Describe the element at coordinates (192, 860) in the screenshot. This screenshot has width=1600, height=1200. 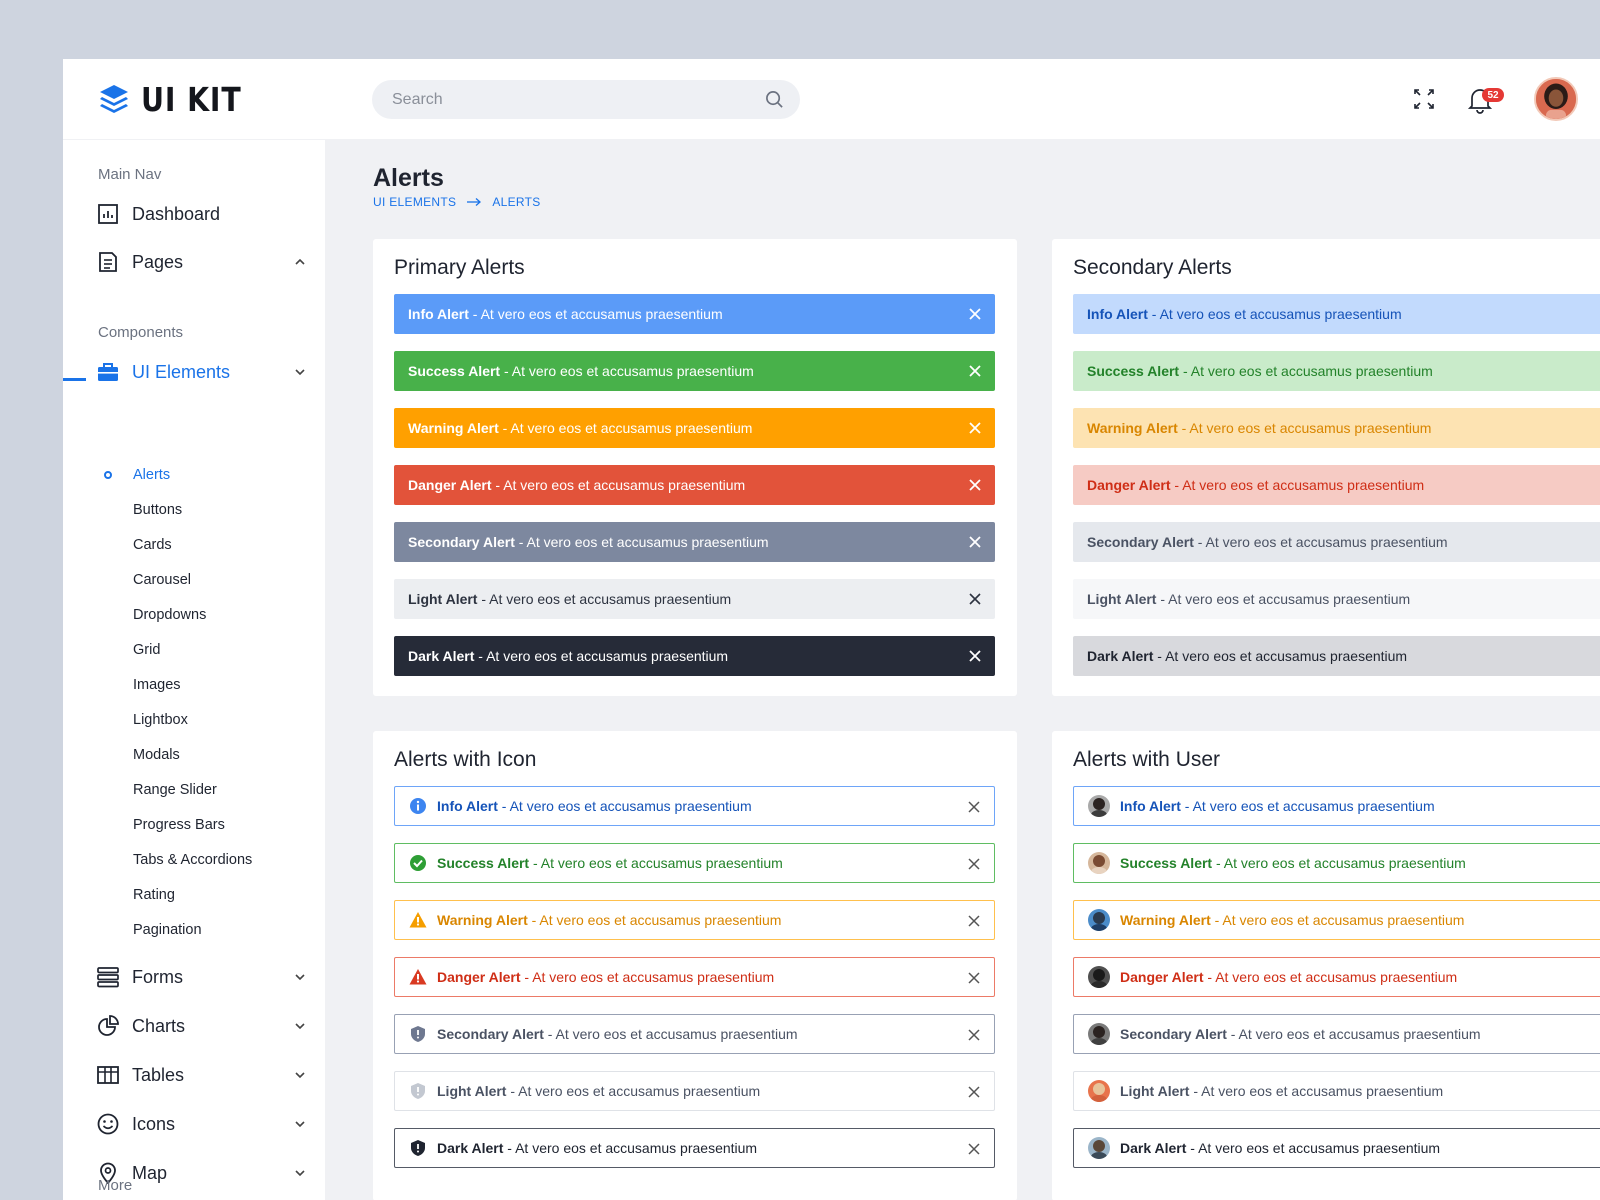
I see `sidebar-sub-tabs-accordions: Tabs & Accordions` at that location.